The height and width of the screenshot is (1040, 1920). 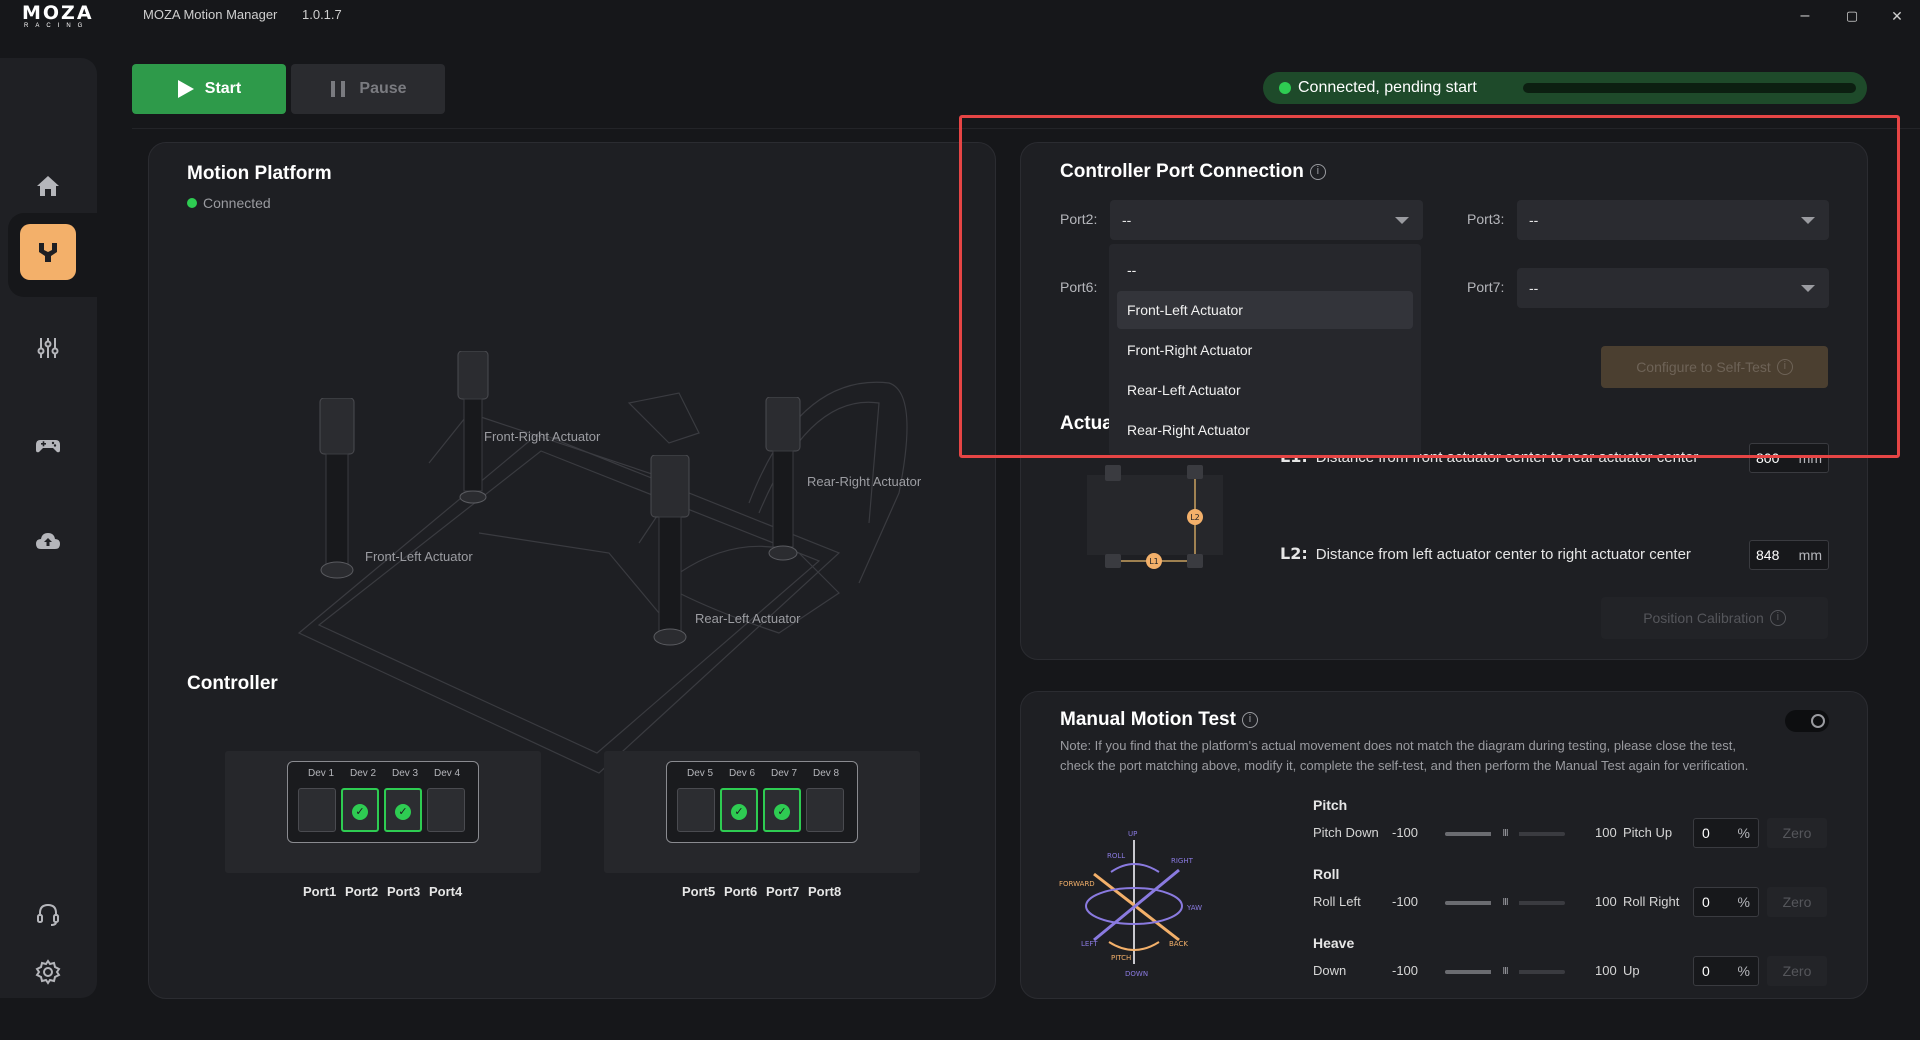 I want to click on port-label: Port2, so click(x=362, y=891).